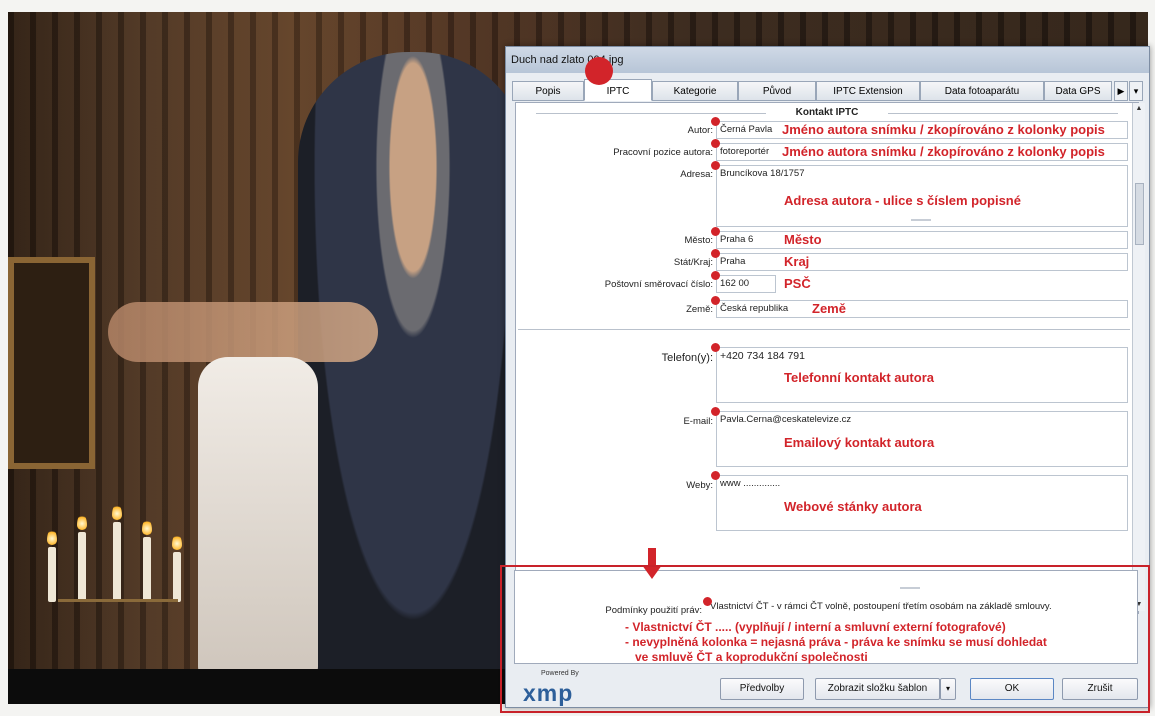 This screenshot has height=716, width=1155. I want to click on autor-value: Černá Pavla, so click(746, 129).